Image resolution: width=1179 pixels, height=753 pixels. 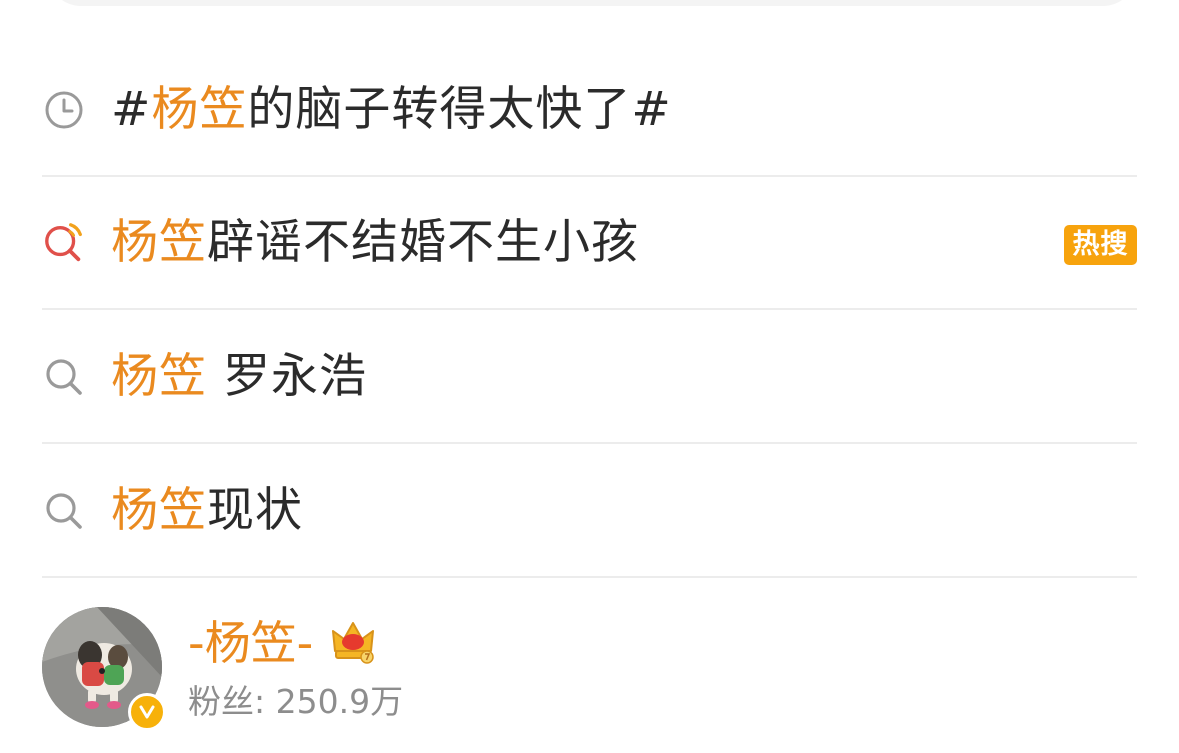 I want to click on suggestion-text: 杨笠 罗永浩, so click(x=239, y=376).